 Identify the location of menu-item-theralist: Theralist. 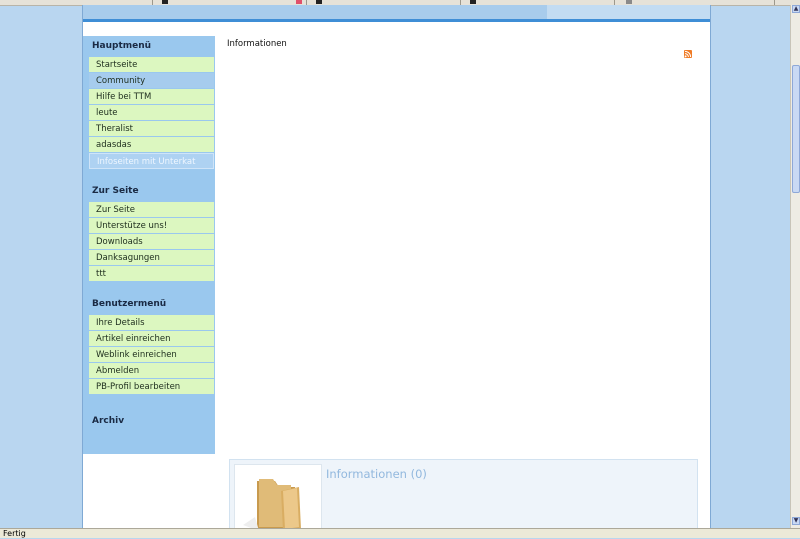
(151, 129).